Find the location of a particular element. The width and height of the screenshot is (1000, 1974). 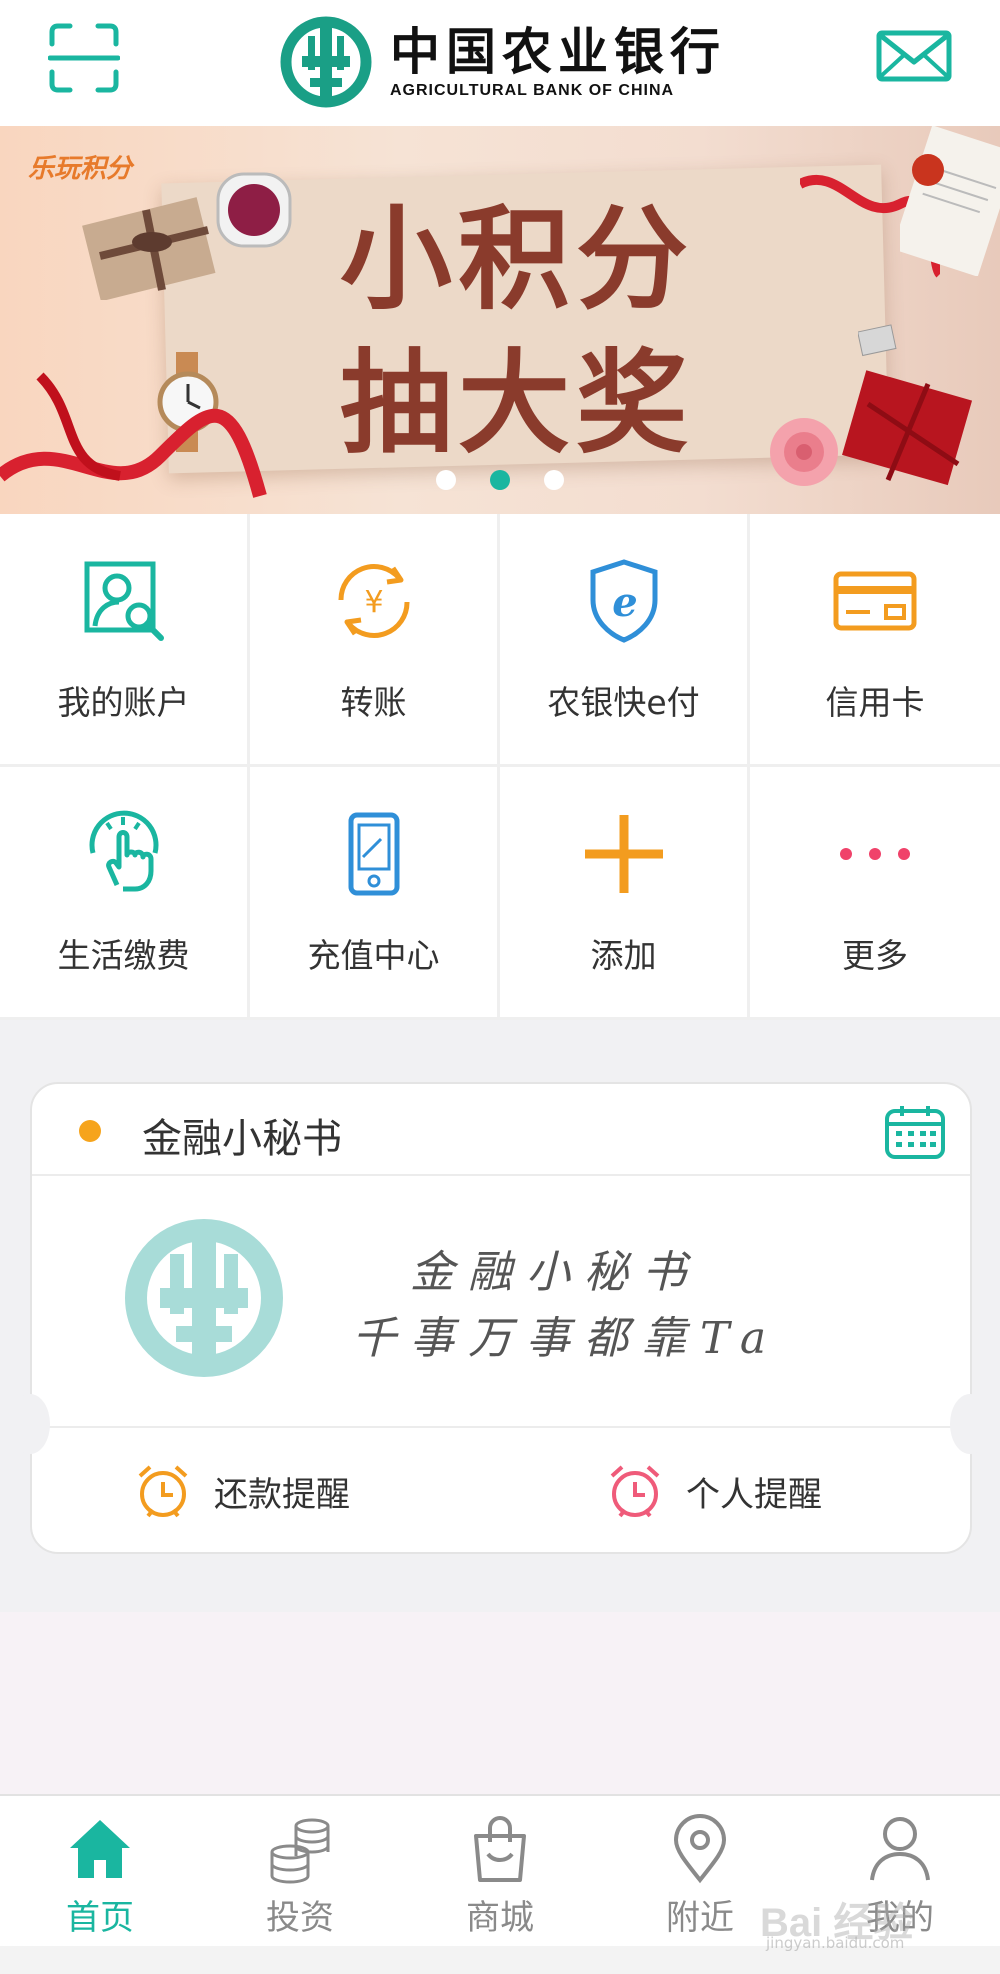

card-body: 金融小秘书 千事万事都靠Ta is located at coordinates (501, 1302).